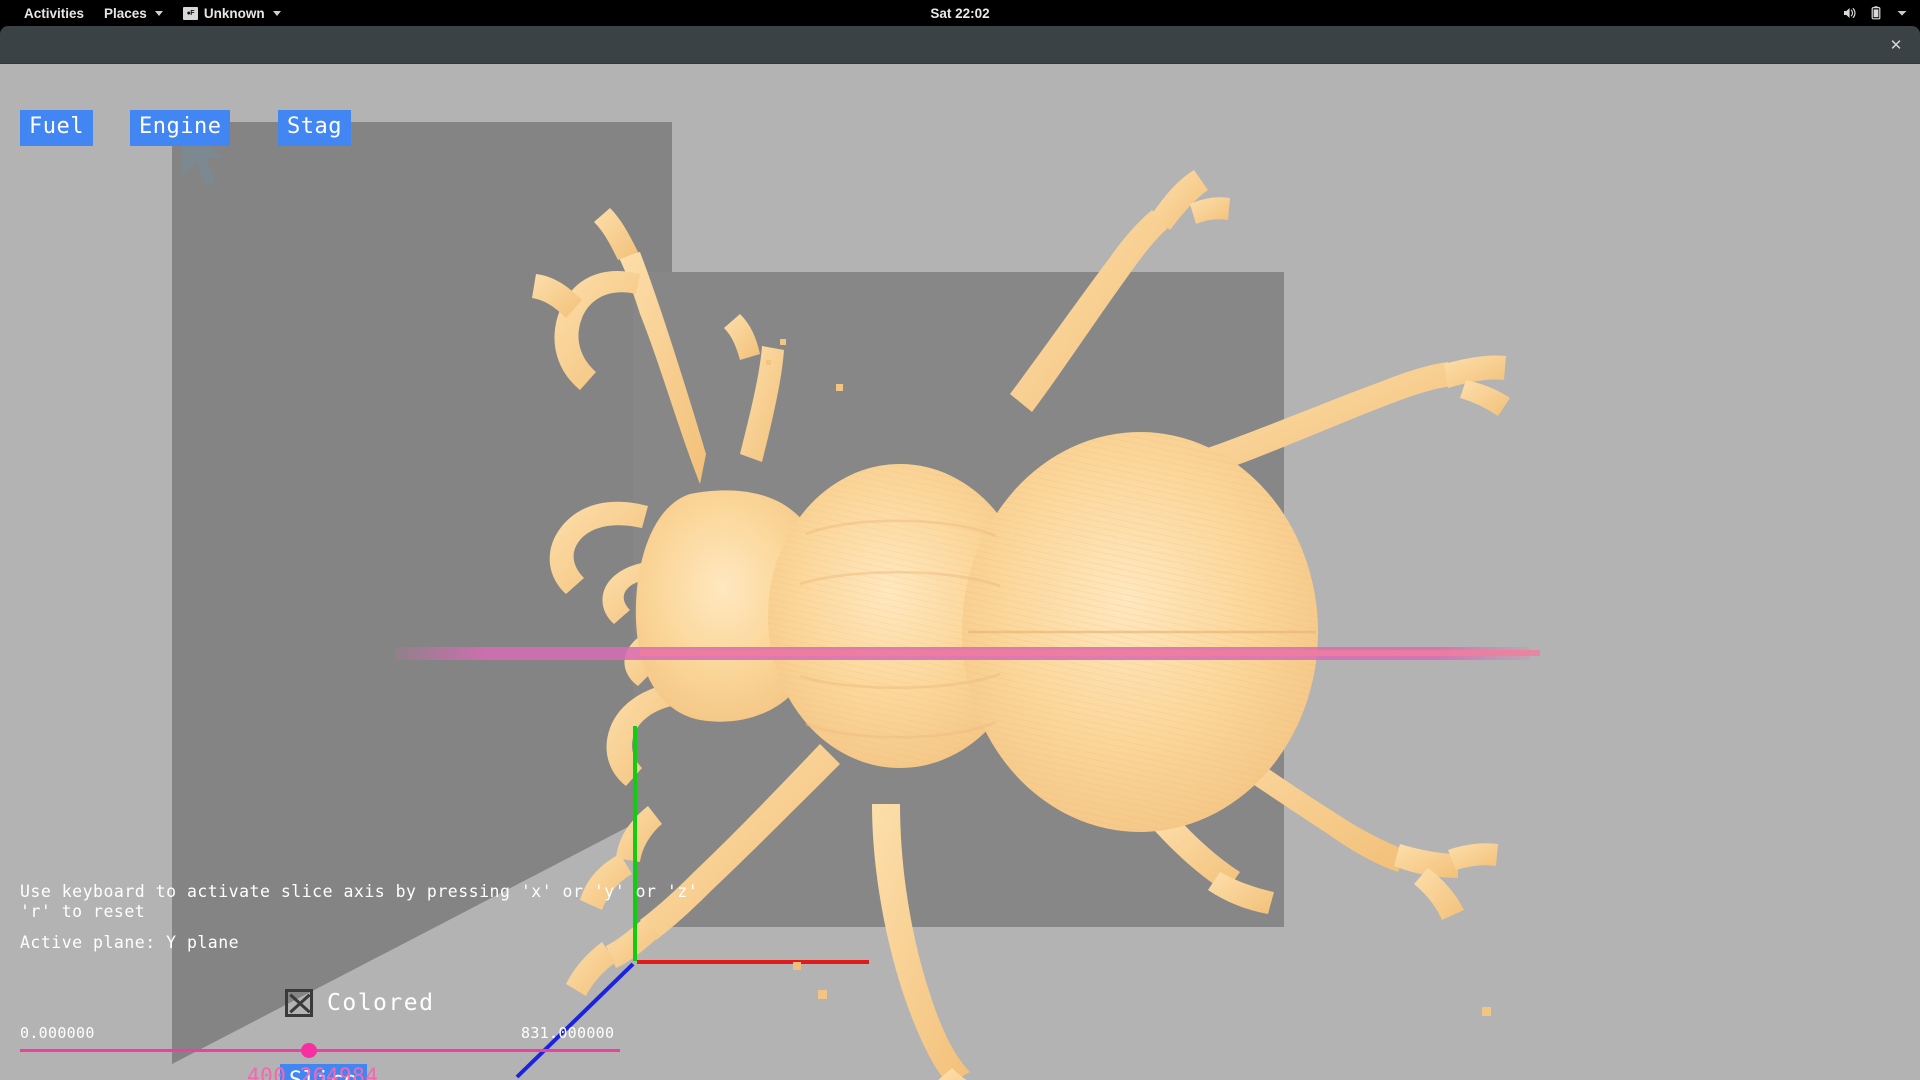 This screenshot has height=1080, width=1920. Describe the element at coordinates (960, 45) in the screenshot. I see `window-titlebar: ✕` at that location.